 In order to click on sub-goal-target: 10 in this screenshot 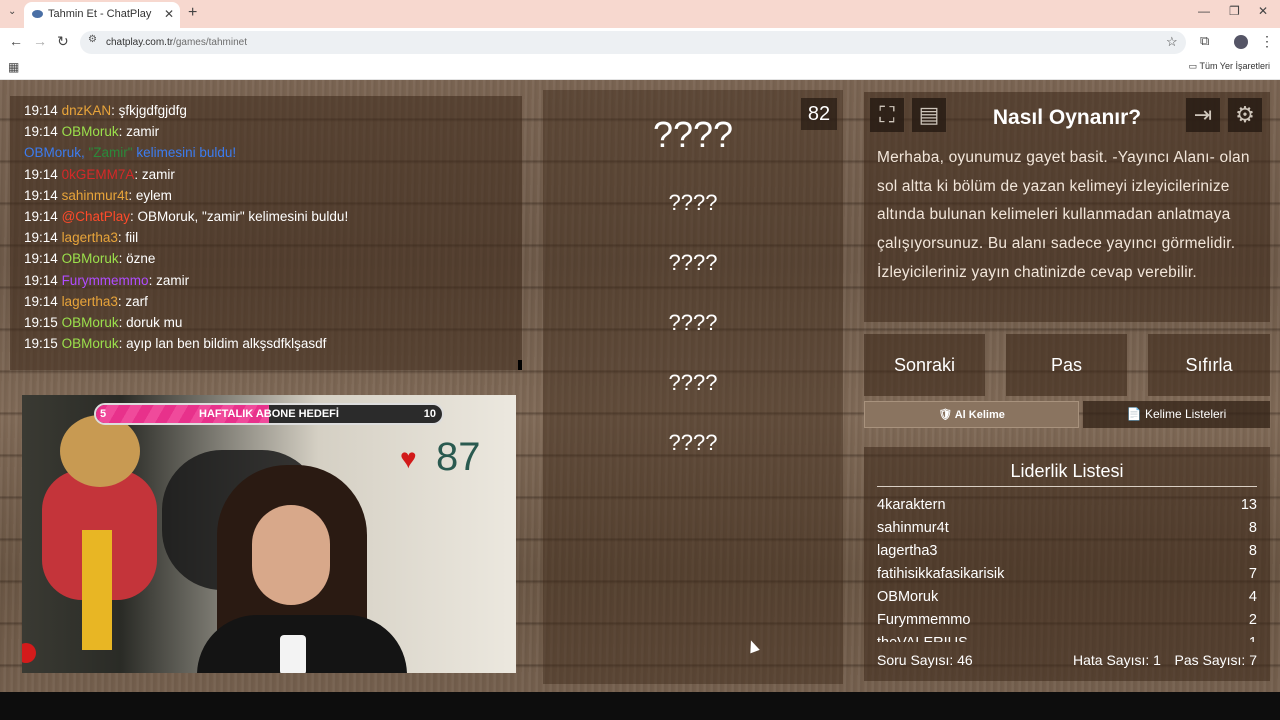, I will do `click(429, 414)`.